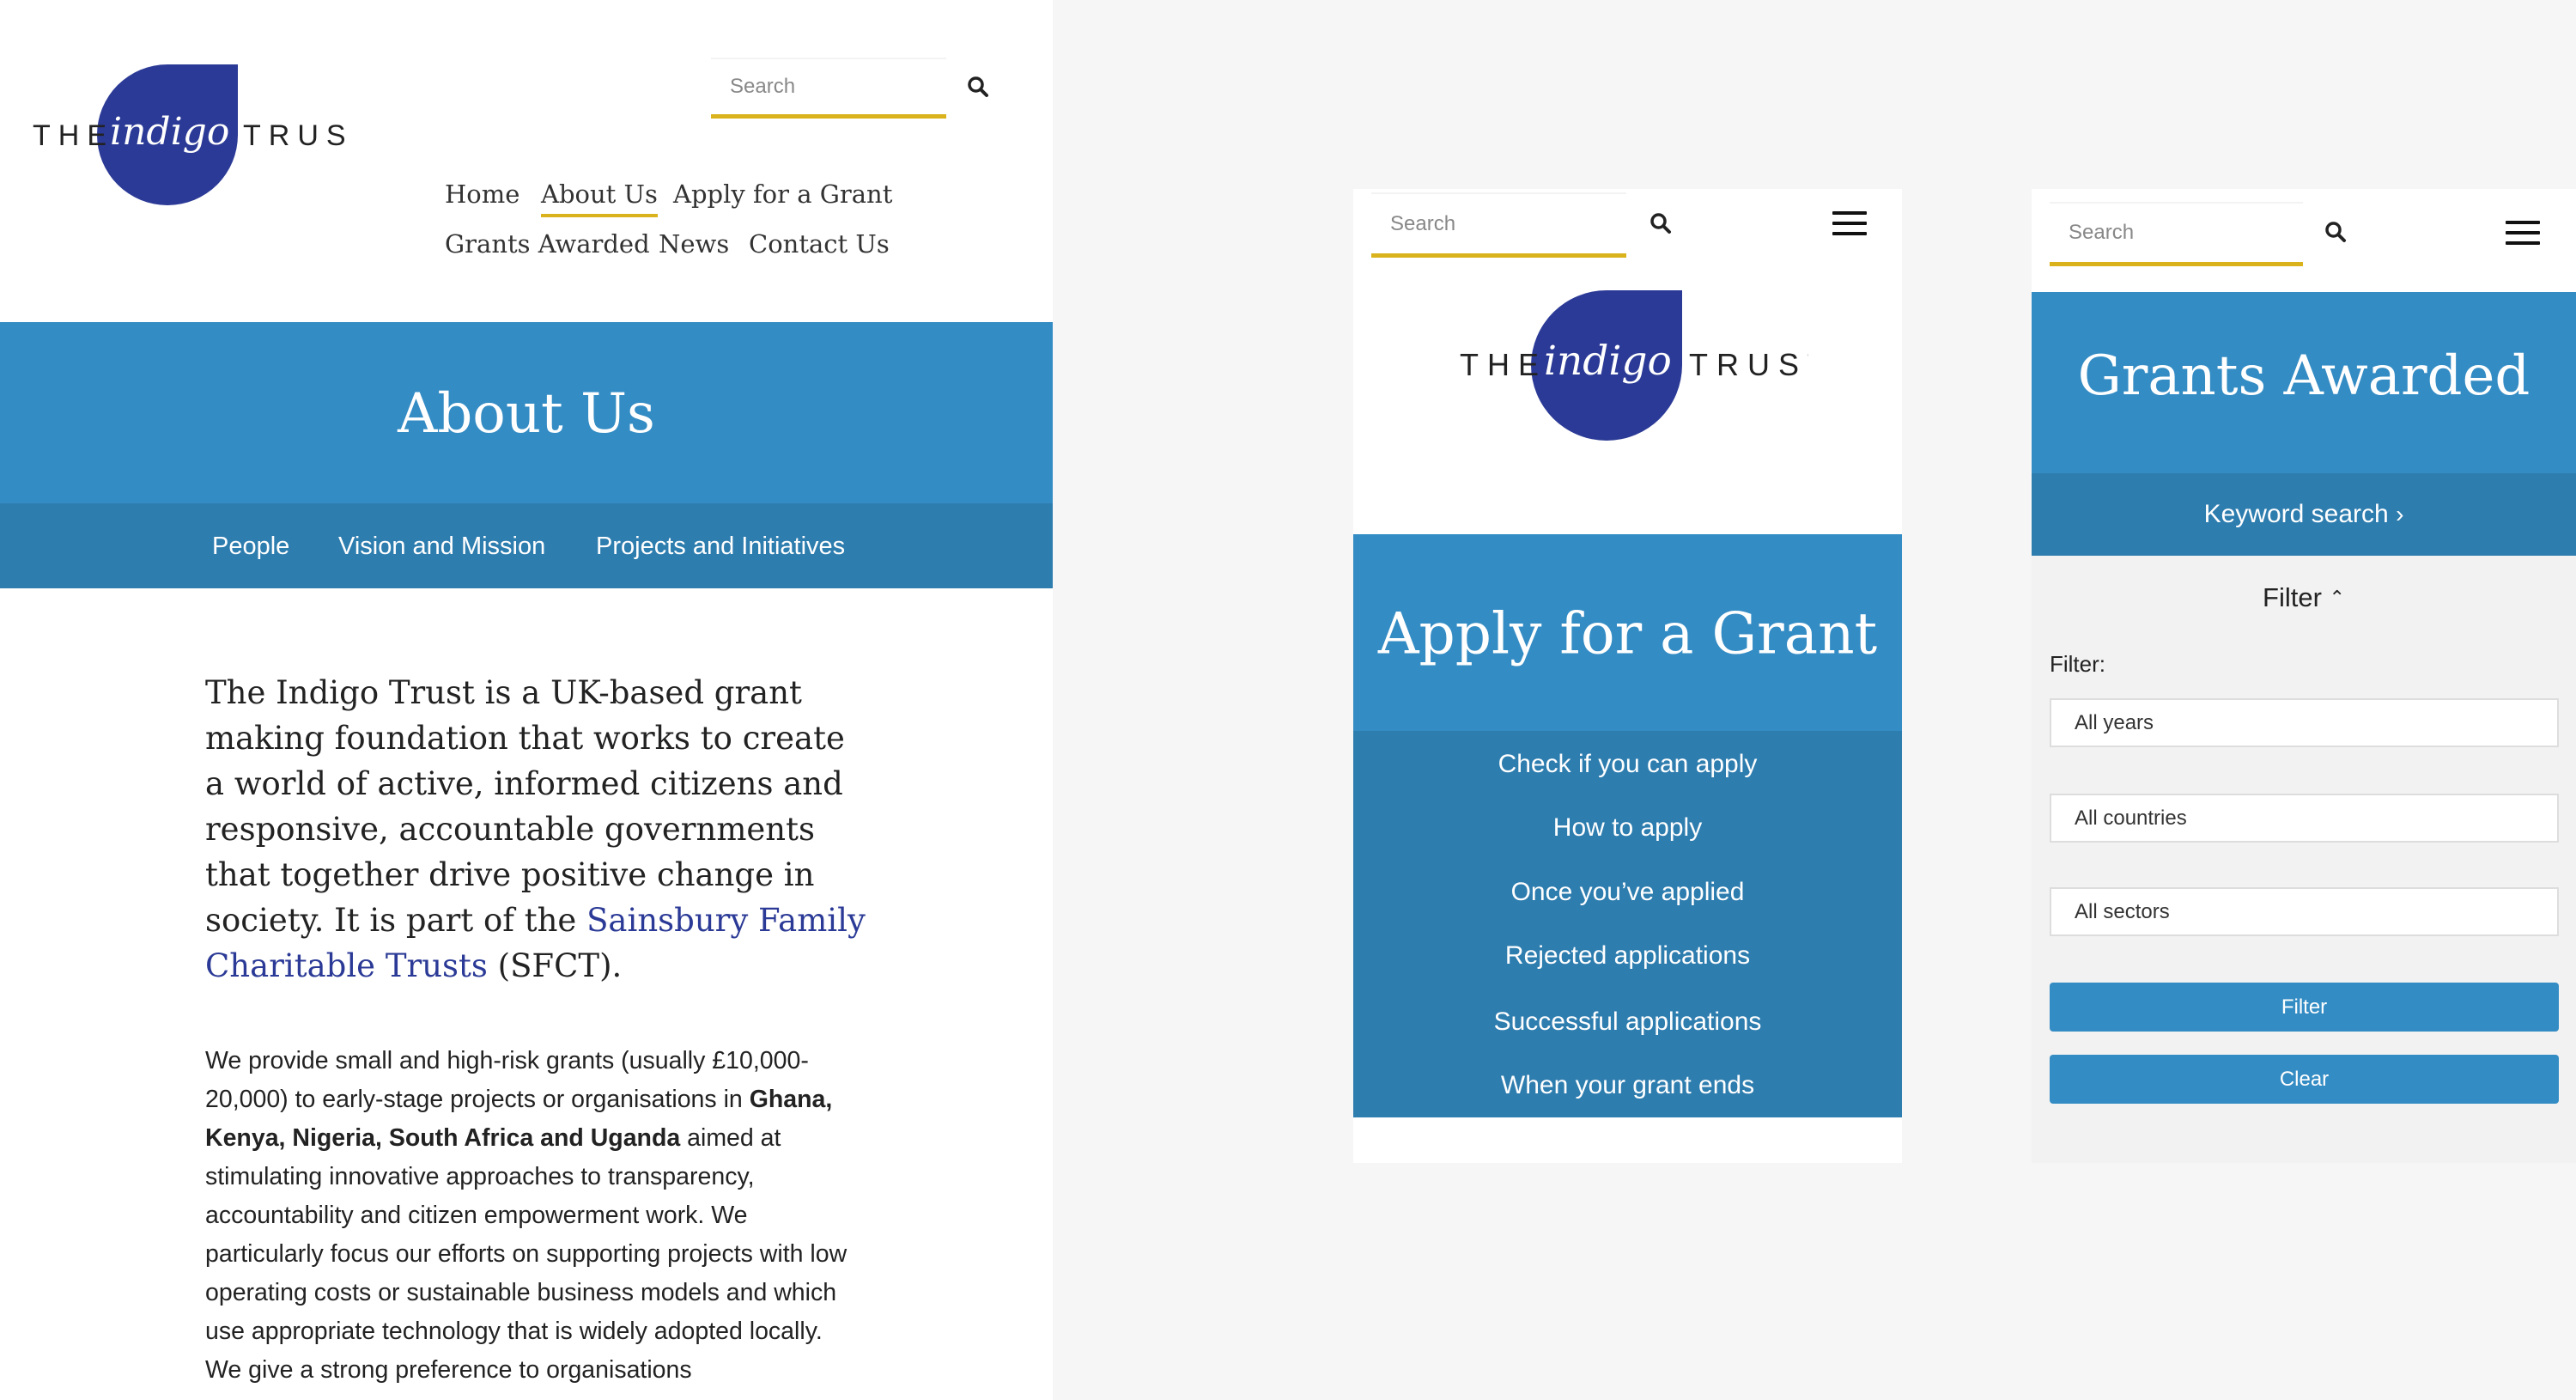 The width and height of the screenshot is (2576, 1400). What do you see at coordinates (2400, 514) in the screenshot?
I see `chevron-right-icon: ›` at bounding box center [2400, 514].